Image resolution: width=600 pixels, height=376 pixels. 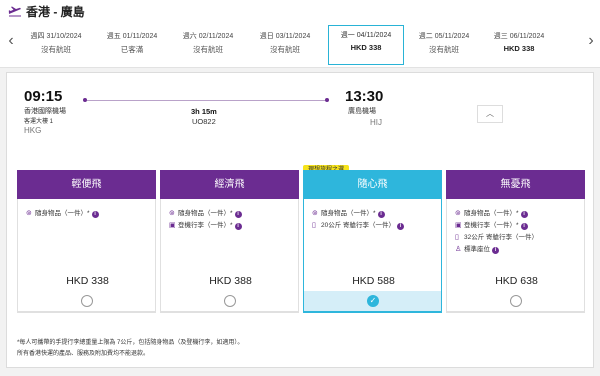 What do you see at coordinates (372, 184) in the screenshot?
I see `fare-name: 隨心飛` at bounding box center [372, 184].